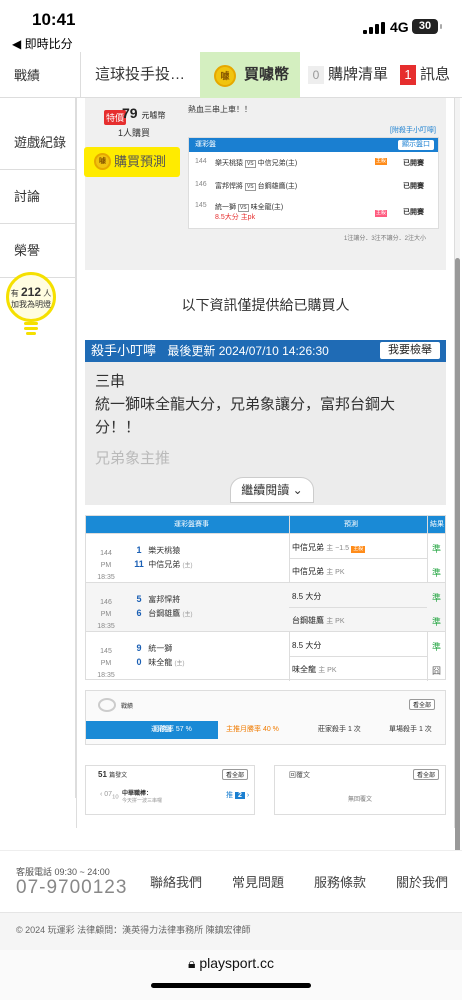 This screenshot has width=462, height=1000. Describe the element at coordinates (229, 795) in the screenshot. I see `push-label: 推` at that location.